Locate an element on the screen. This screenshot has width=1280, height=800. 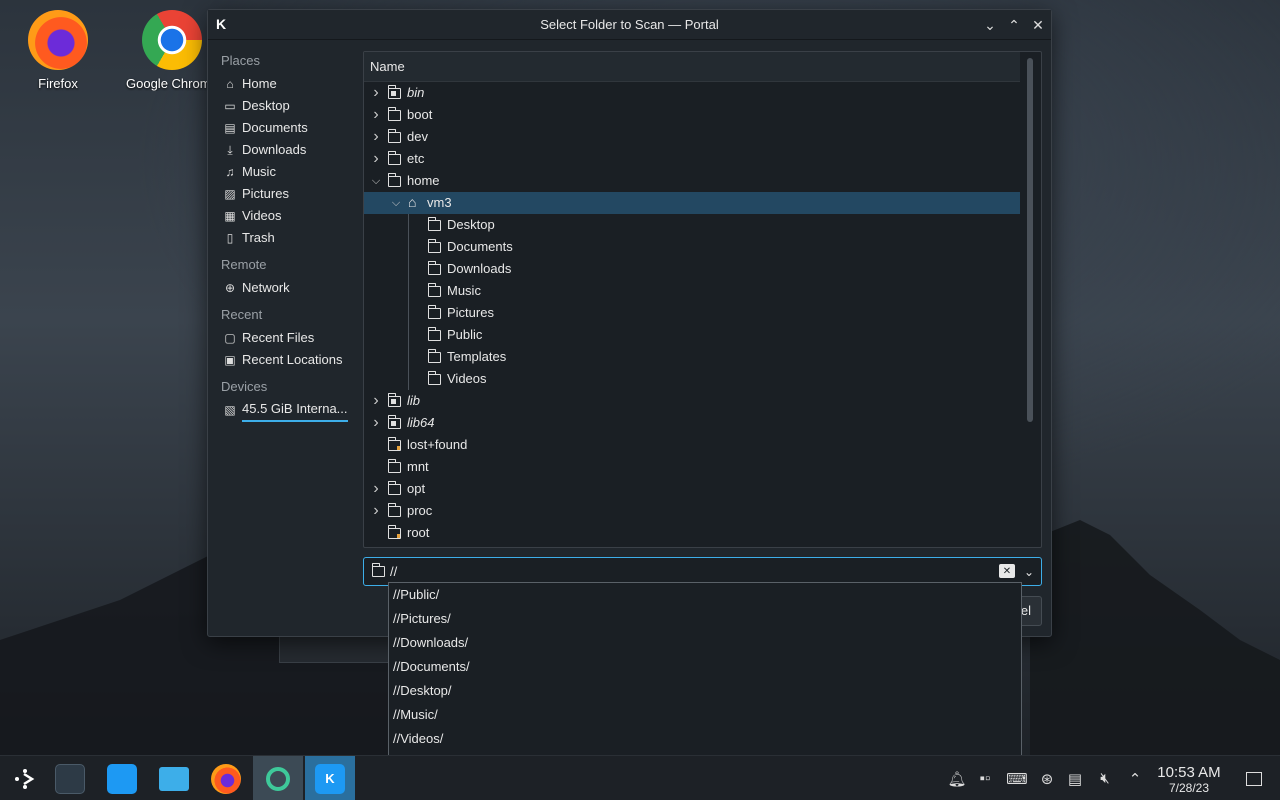
tree-row: mnt is located at coordinates (692, 467).